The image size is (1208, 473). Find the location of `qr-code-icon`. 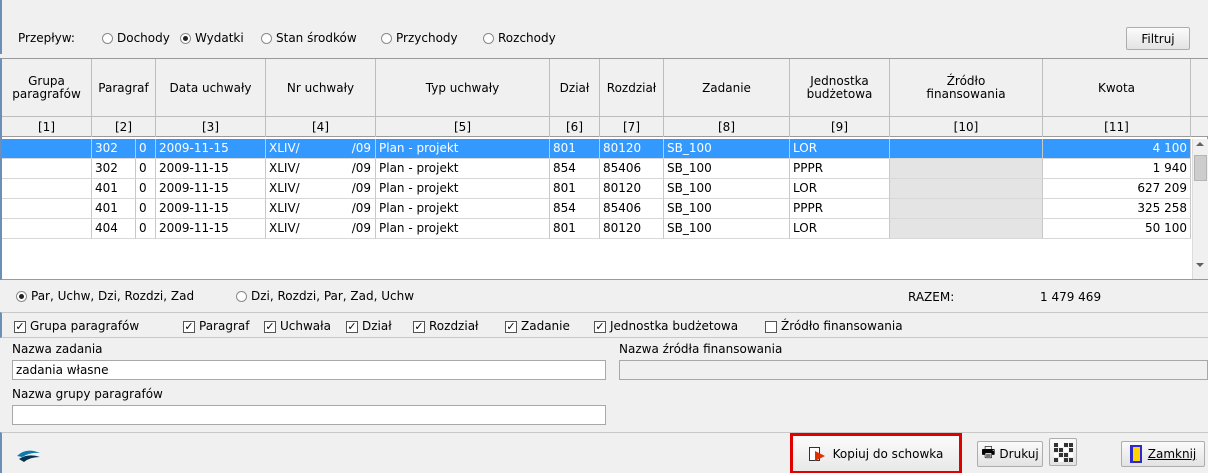

qr-code-icon is located at coordinates (1063, 452).